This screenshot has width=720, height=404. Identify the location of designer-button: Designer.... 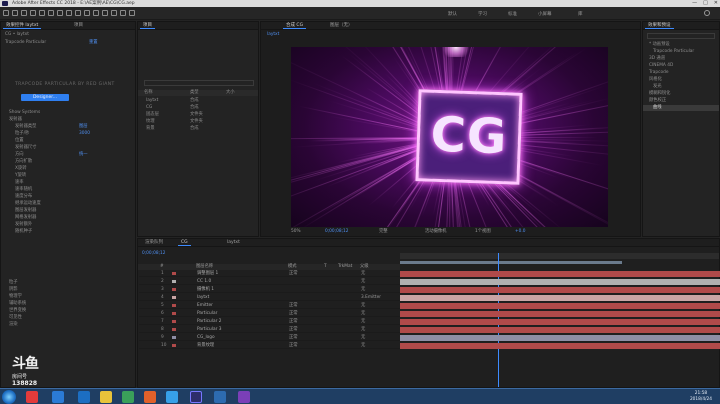
(45, 97).